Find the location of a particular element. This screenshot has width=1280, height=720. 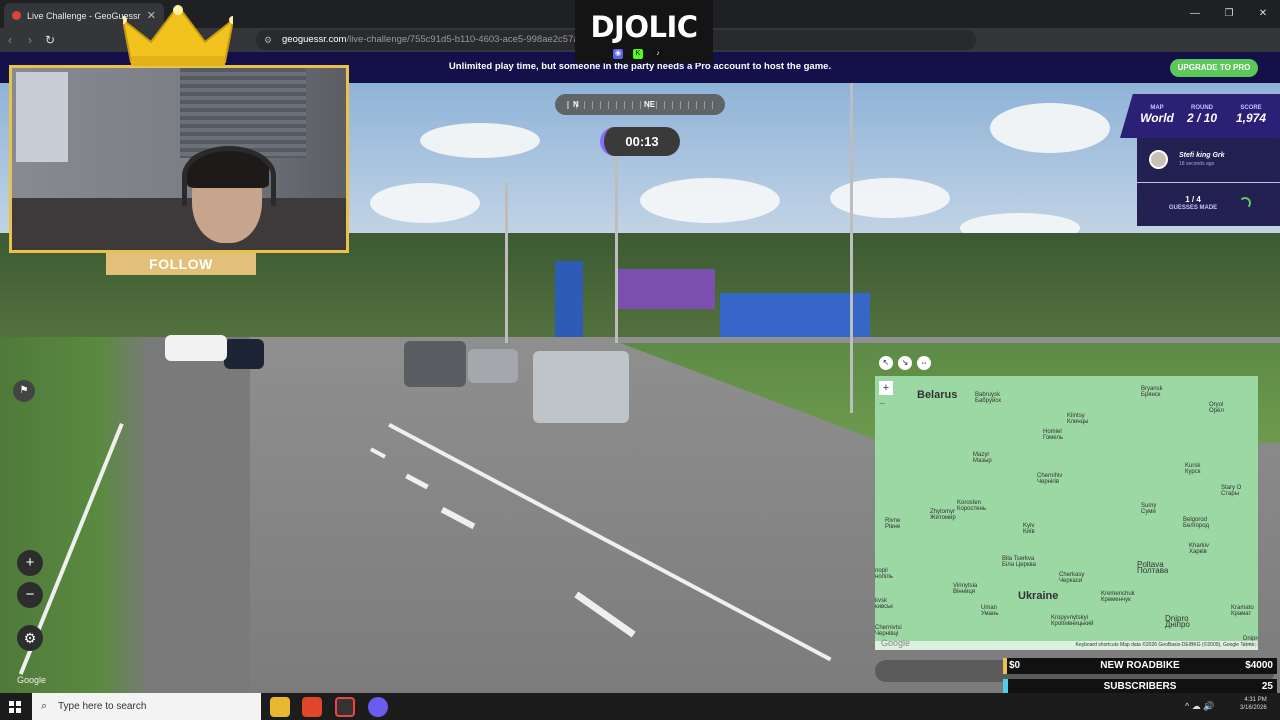

file-explorer-icon is located at coordinates (280, 707).